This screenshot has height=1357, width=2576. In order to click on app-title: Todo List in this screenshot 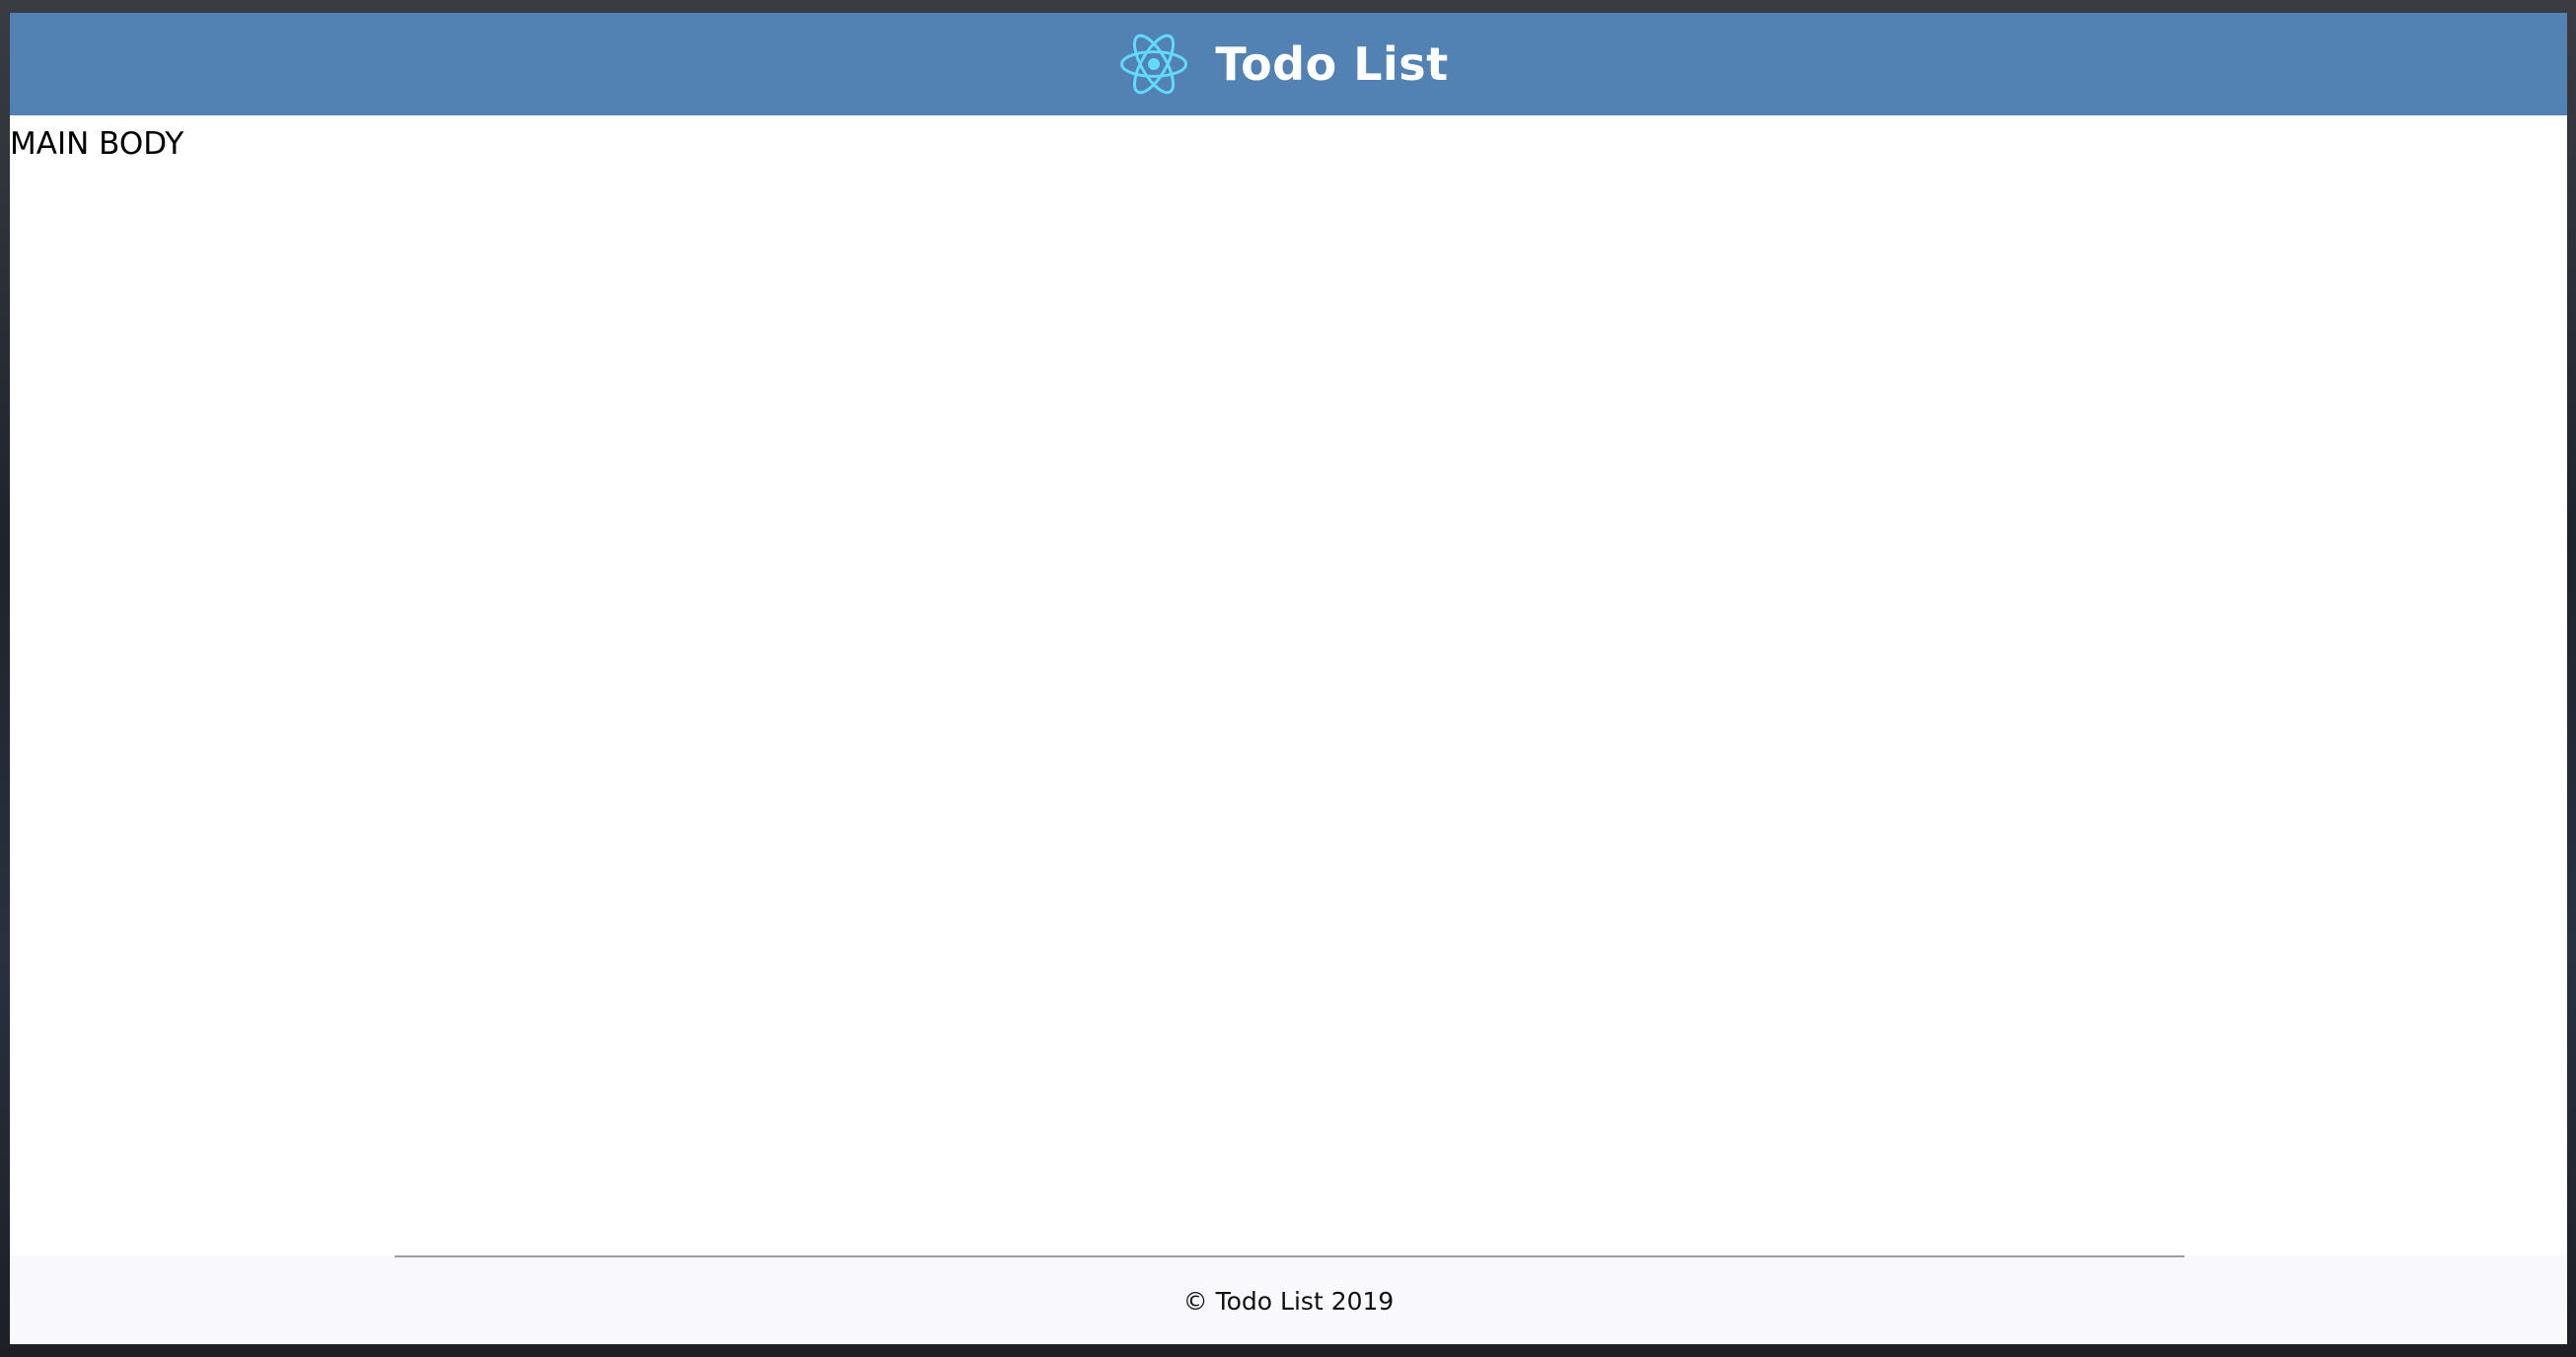, I will do `click(1332, 64)`.